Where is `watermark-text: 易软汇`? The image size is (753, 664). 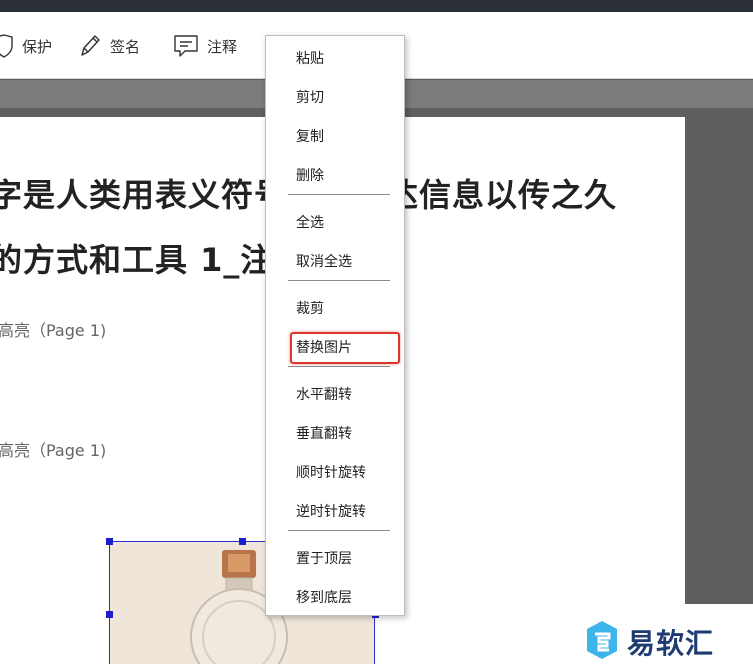
watermark-text: 易软汇 is located at coordinates (671, 643).